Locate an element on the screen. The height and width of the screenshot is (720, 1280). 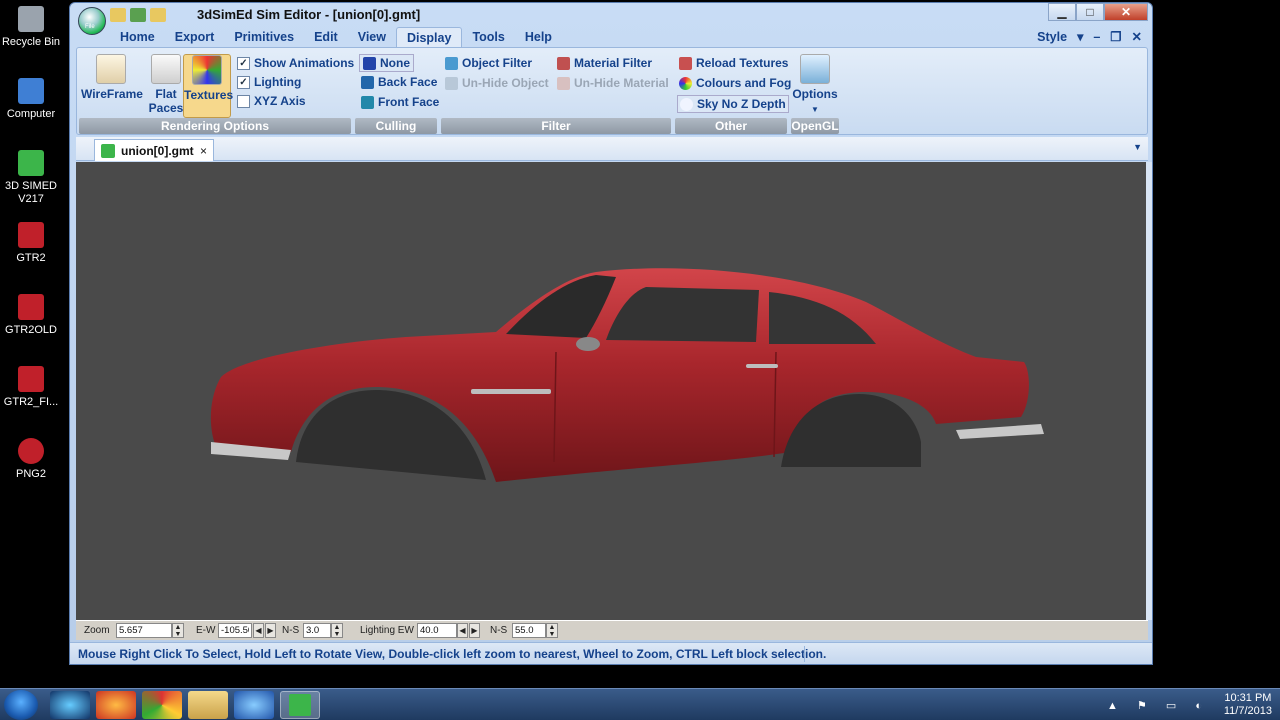
open-folder-icon is located at coordinates (118, 15).